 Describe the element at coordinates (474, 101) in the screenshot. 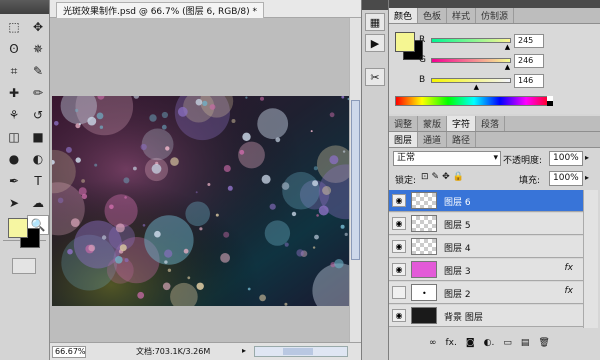

I see `color-ramp` at that location.